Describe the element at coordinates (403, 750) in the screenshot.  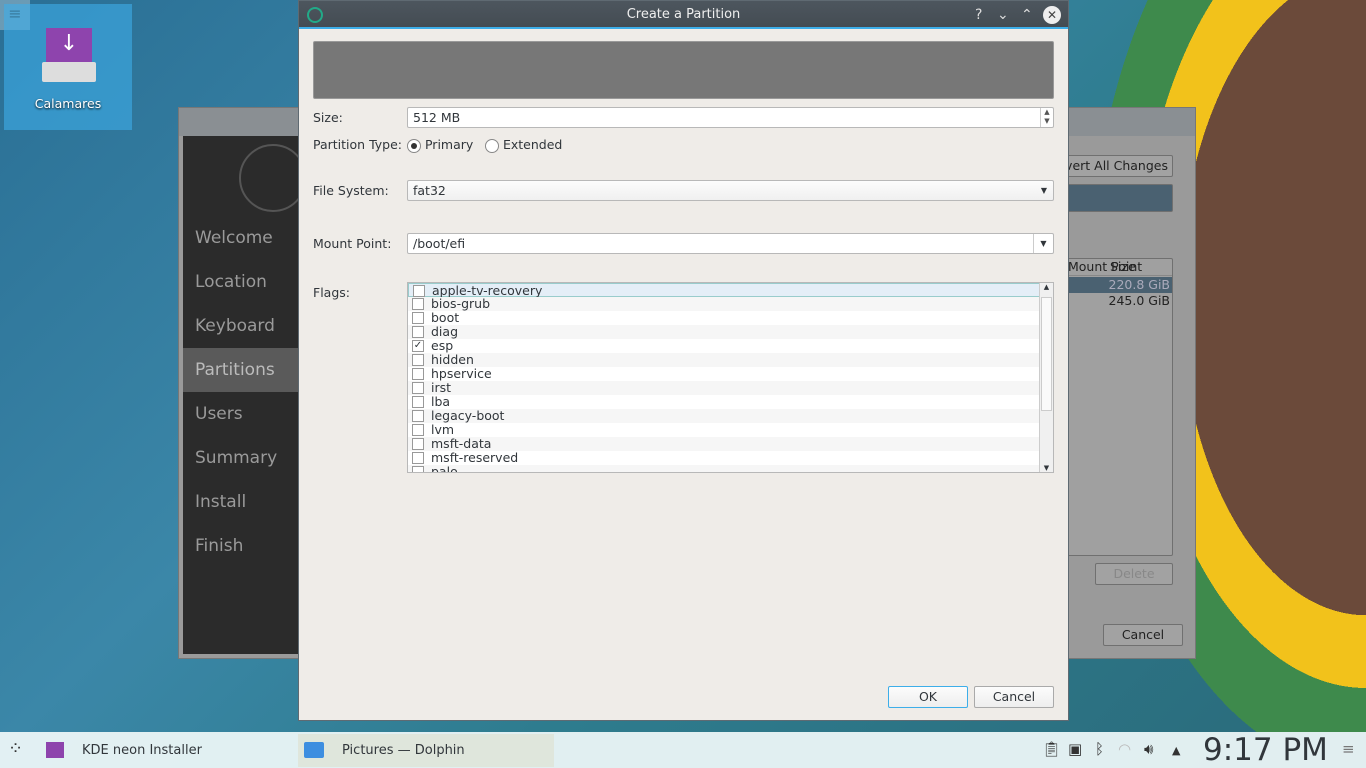
I see `task-label: Pictures — Dolphin` at that location.